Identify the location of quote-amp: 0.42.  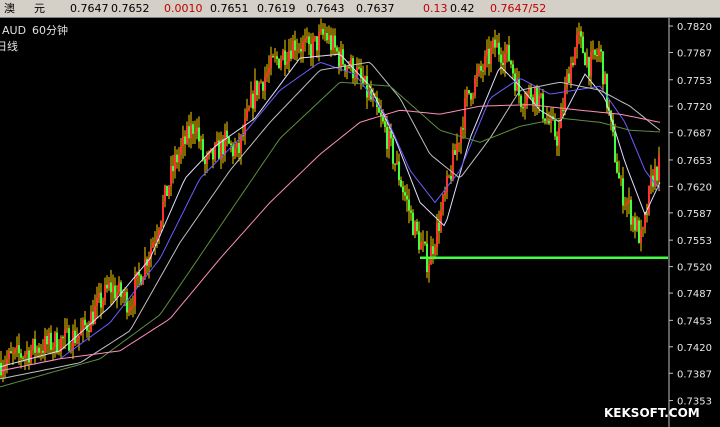
(462, 8).